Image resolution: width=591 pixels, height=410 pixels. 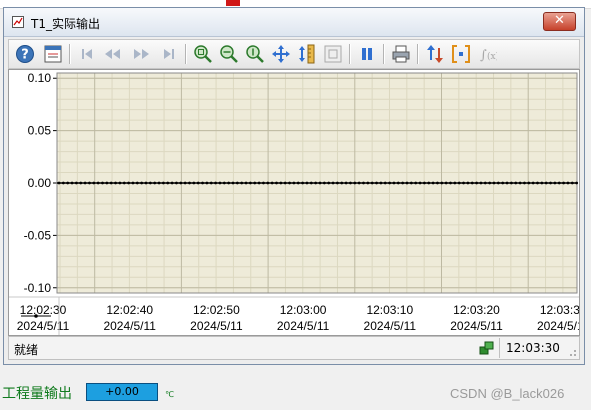 I want to click on pan-button, so click(x=281, y=54).